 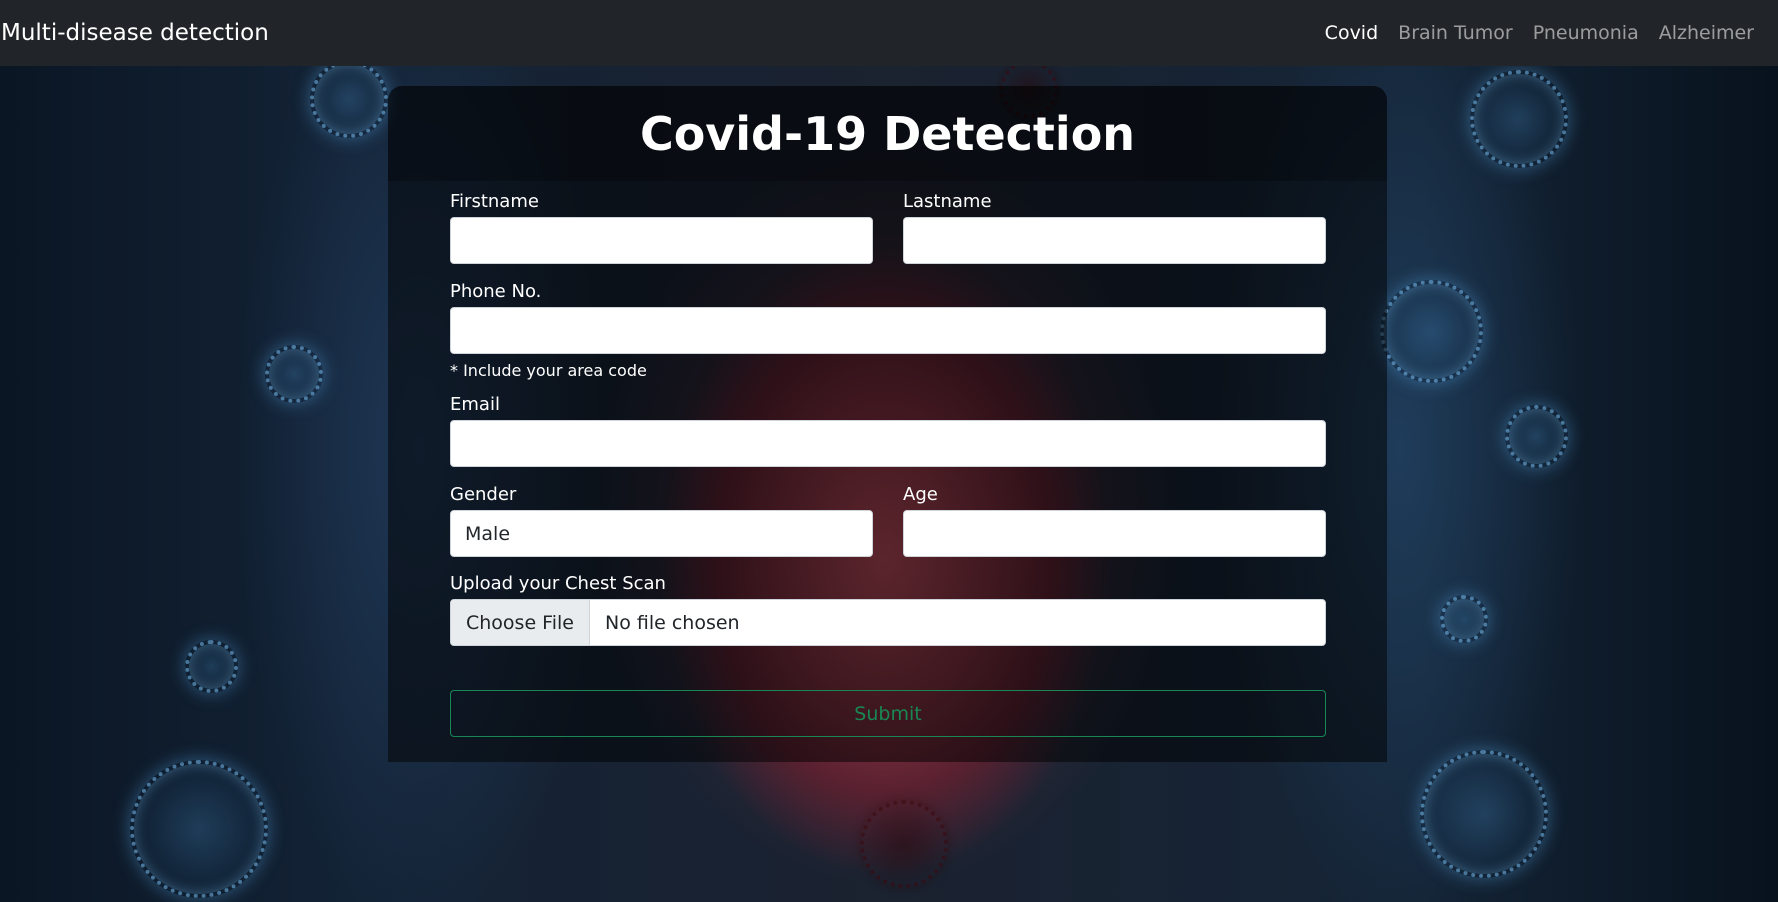 I want to click on nav-link-alzheimer: Alzheimer, so click(x=1706, y=33).